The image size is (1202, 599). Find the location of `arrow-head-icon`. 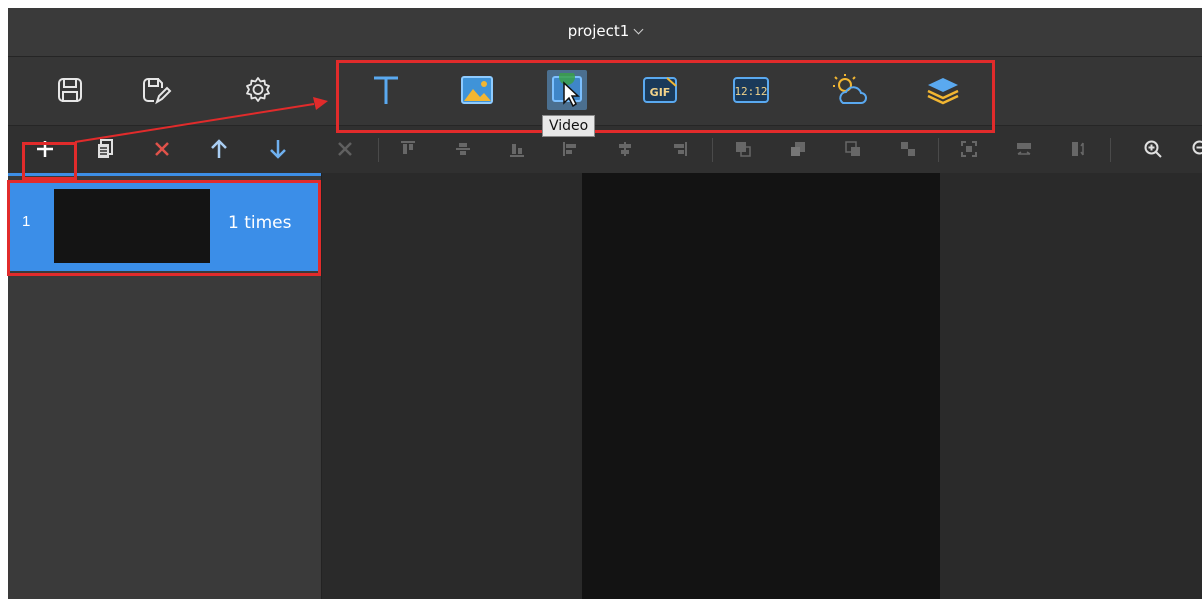

arrow-head-icon is located at coordinates (320, 103).